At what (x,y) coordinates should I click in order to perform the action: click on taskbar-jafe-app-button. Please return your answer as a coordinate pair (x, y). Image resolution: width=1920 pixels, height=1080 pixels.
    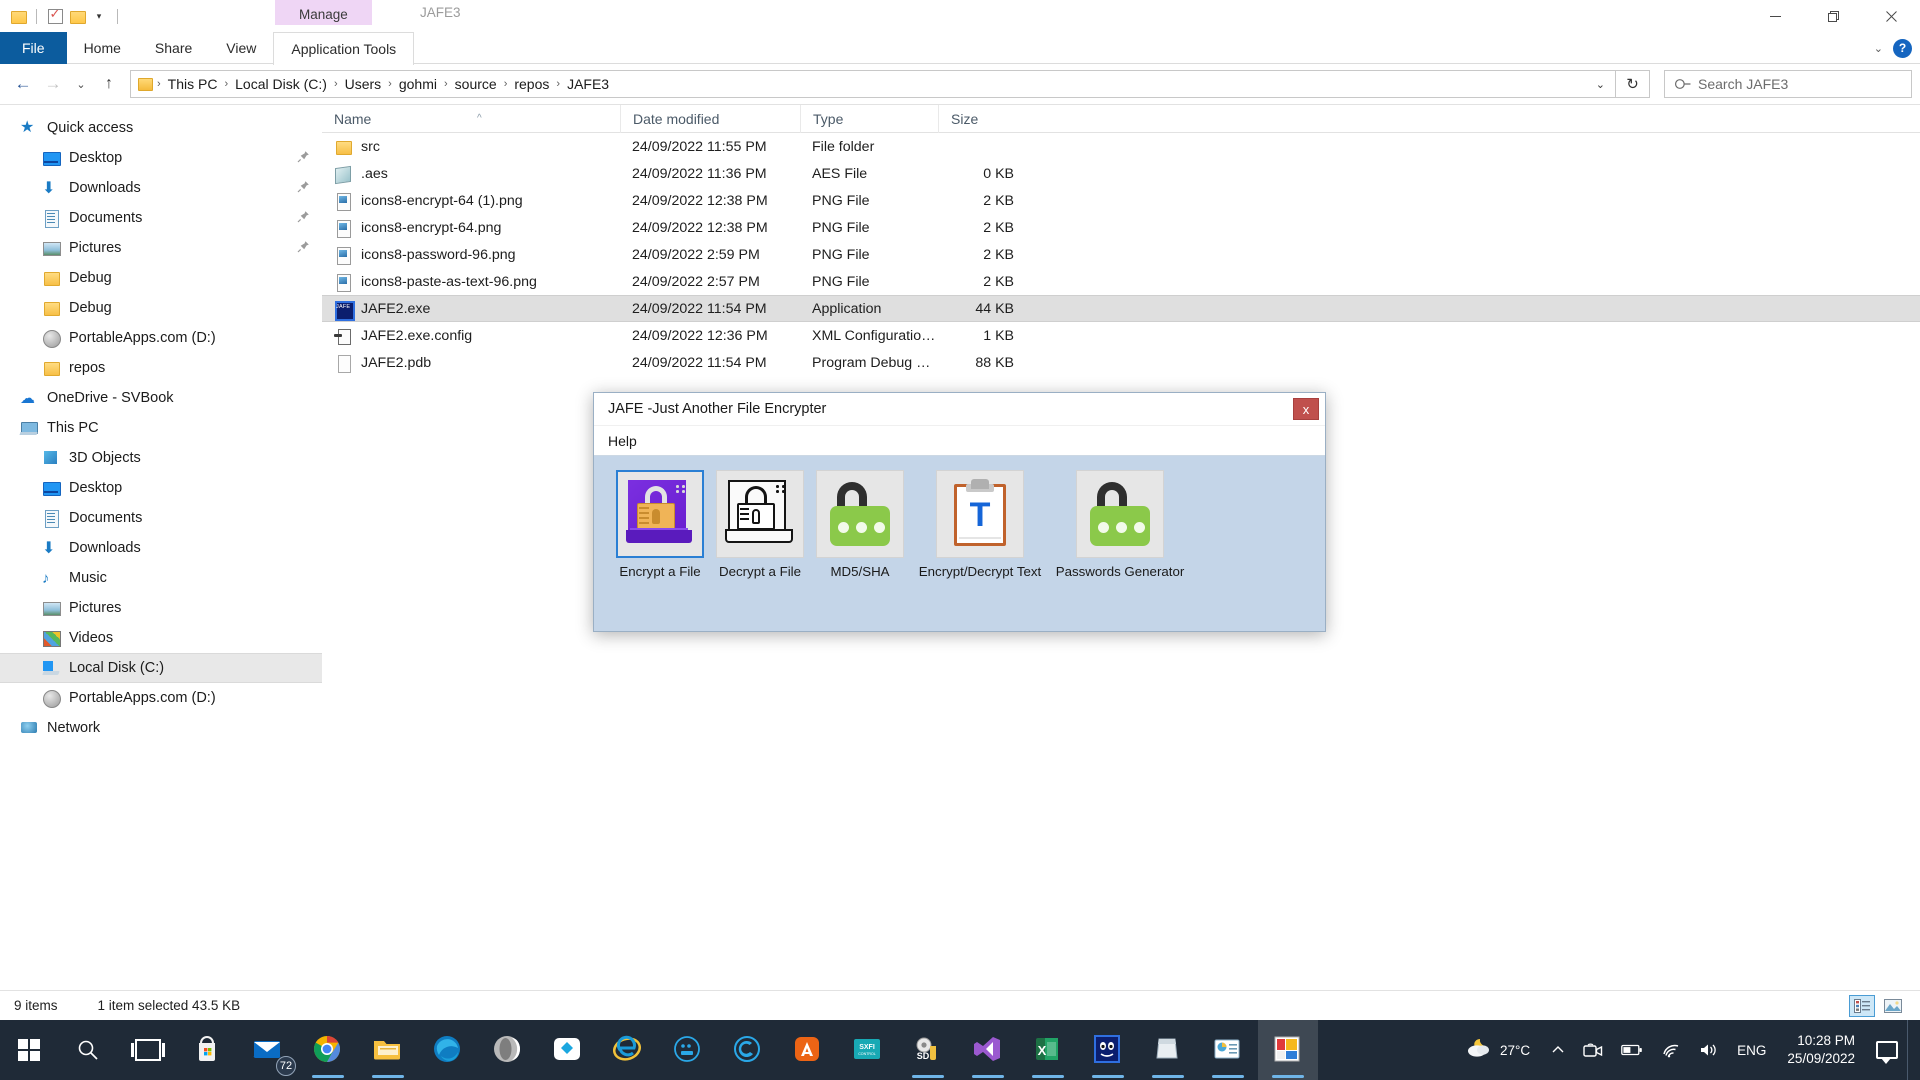
    Looking at the image, I should click on (1108, 1050).